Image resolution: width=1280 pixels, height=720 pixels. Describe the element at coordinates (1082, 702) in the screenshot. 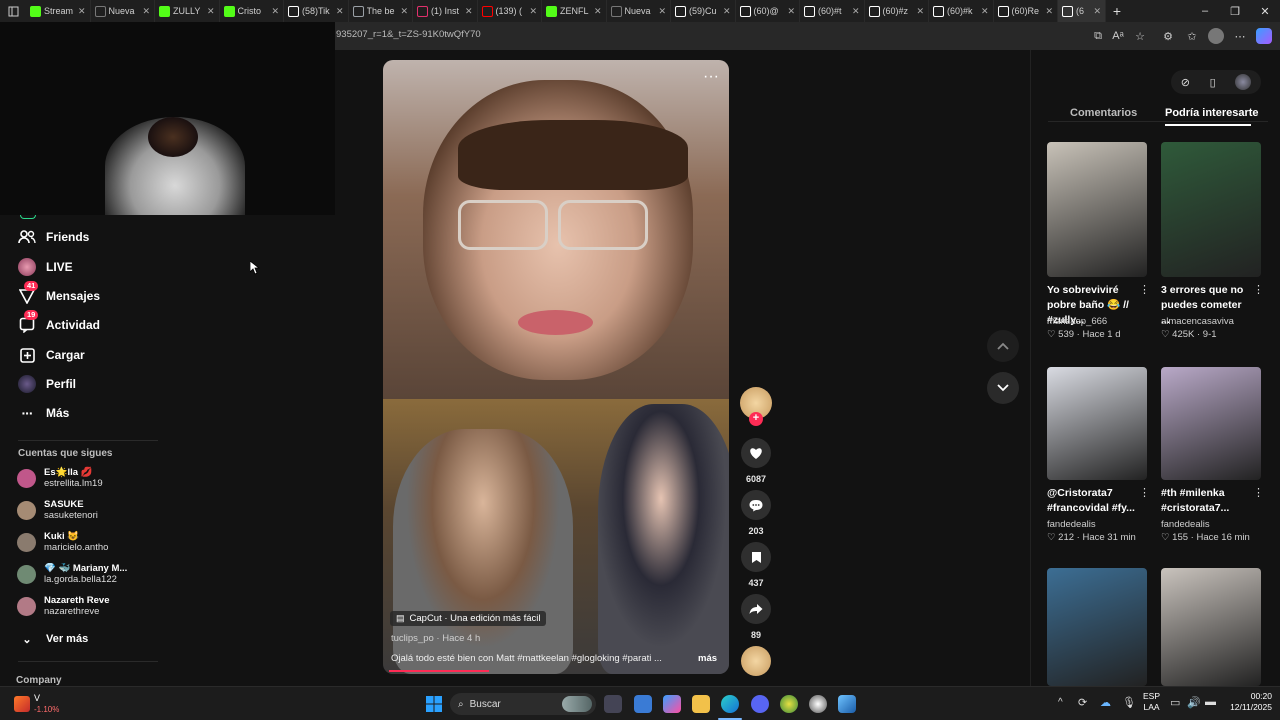

I see `sync-icon: ⟳` at that location.